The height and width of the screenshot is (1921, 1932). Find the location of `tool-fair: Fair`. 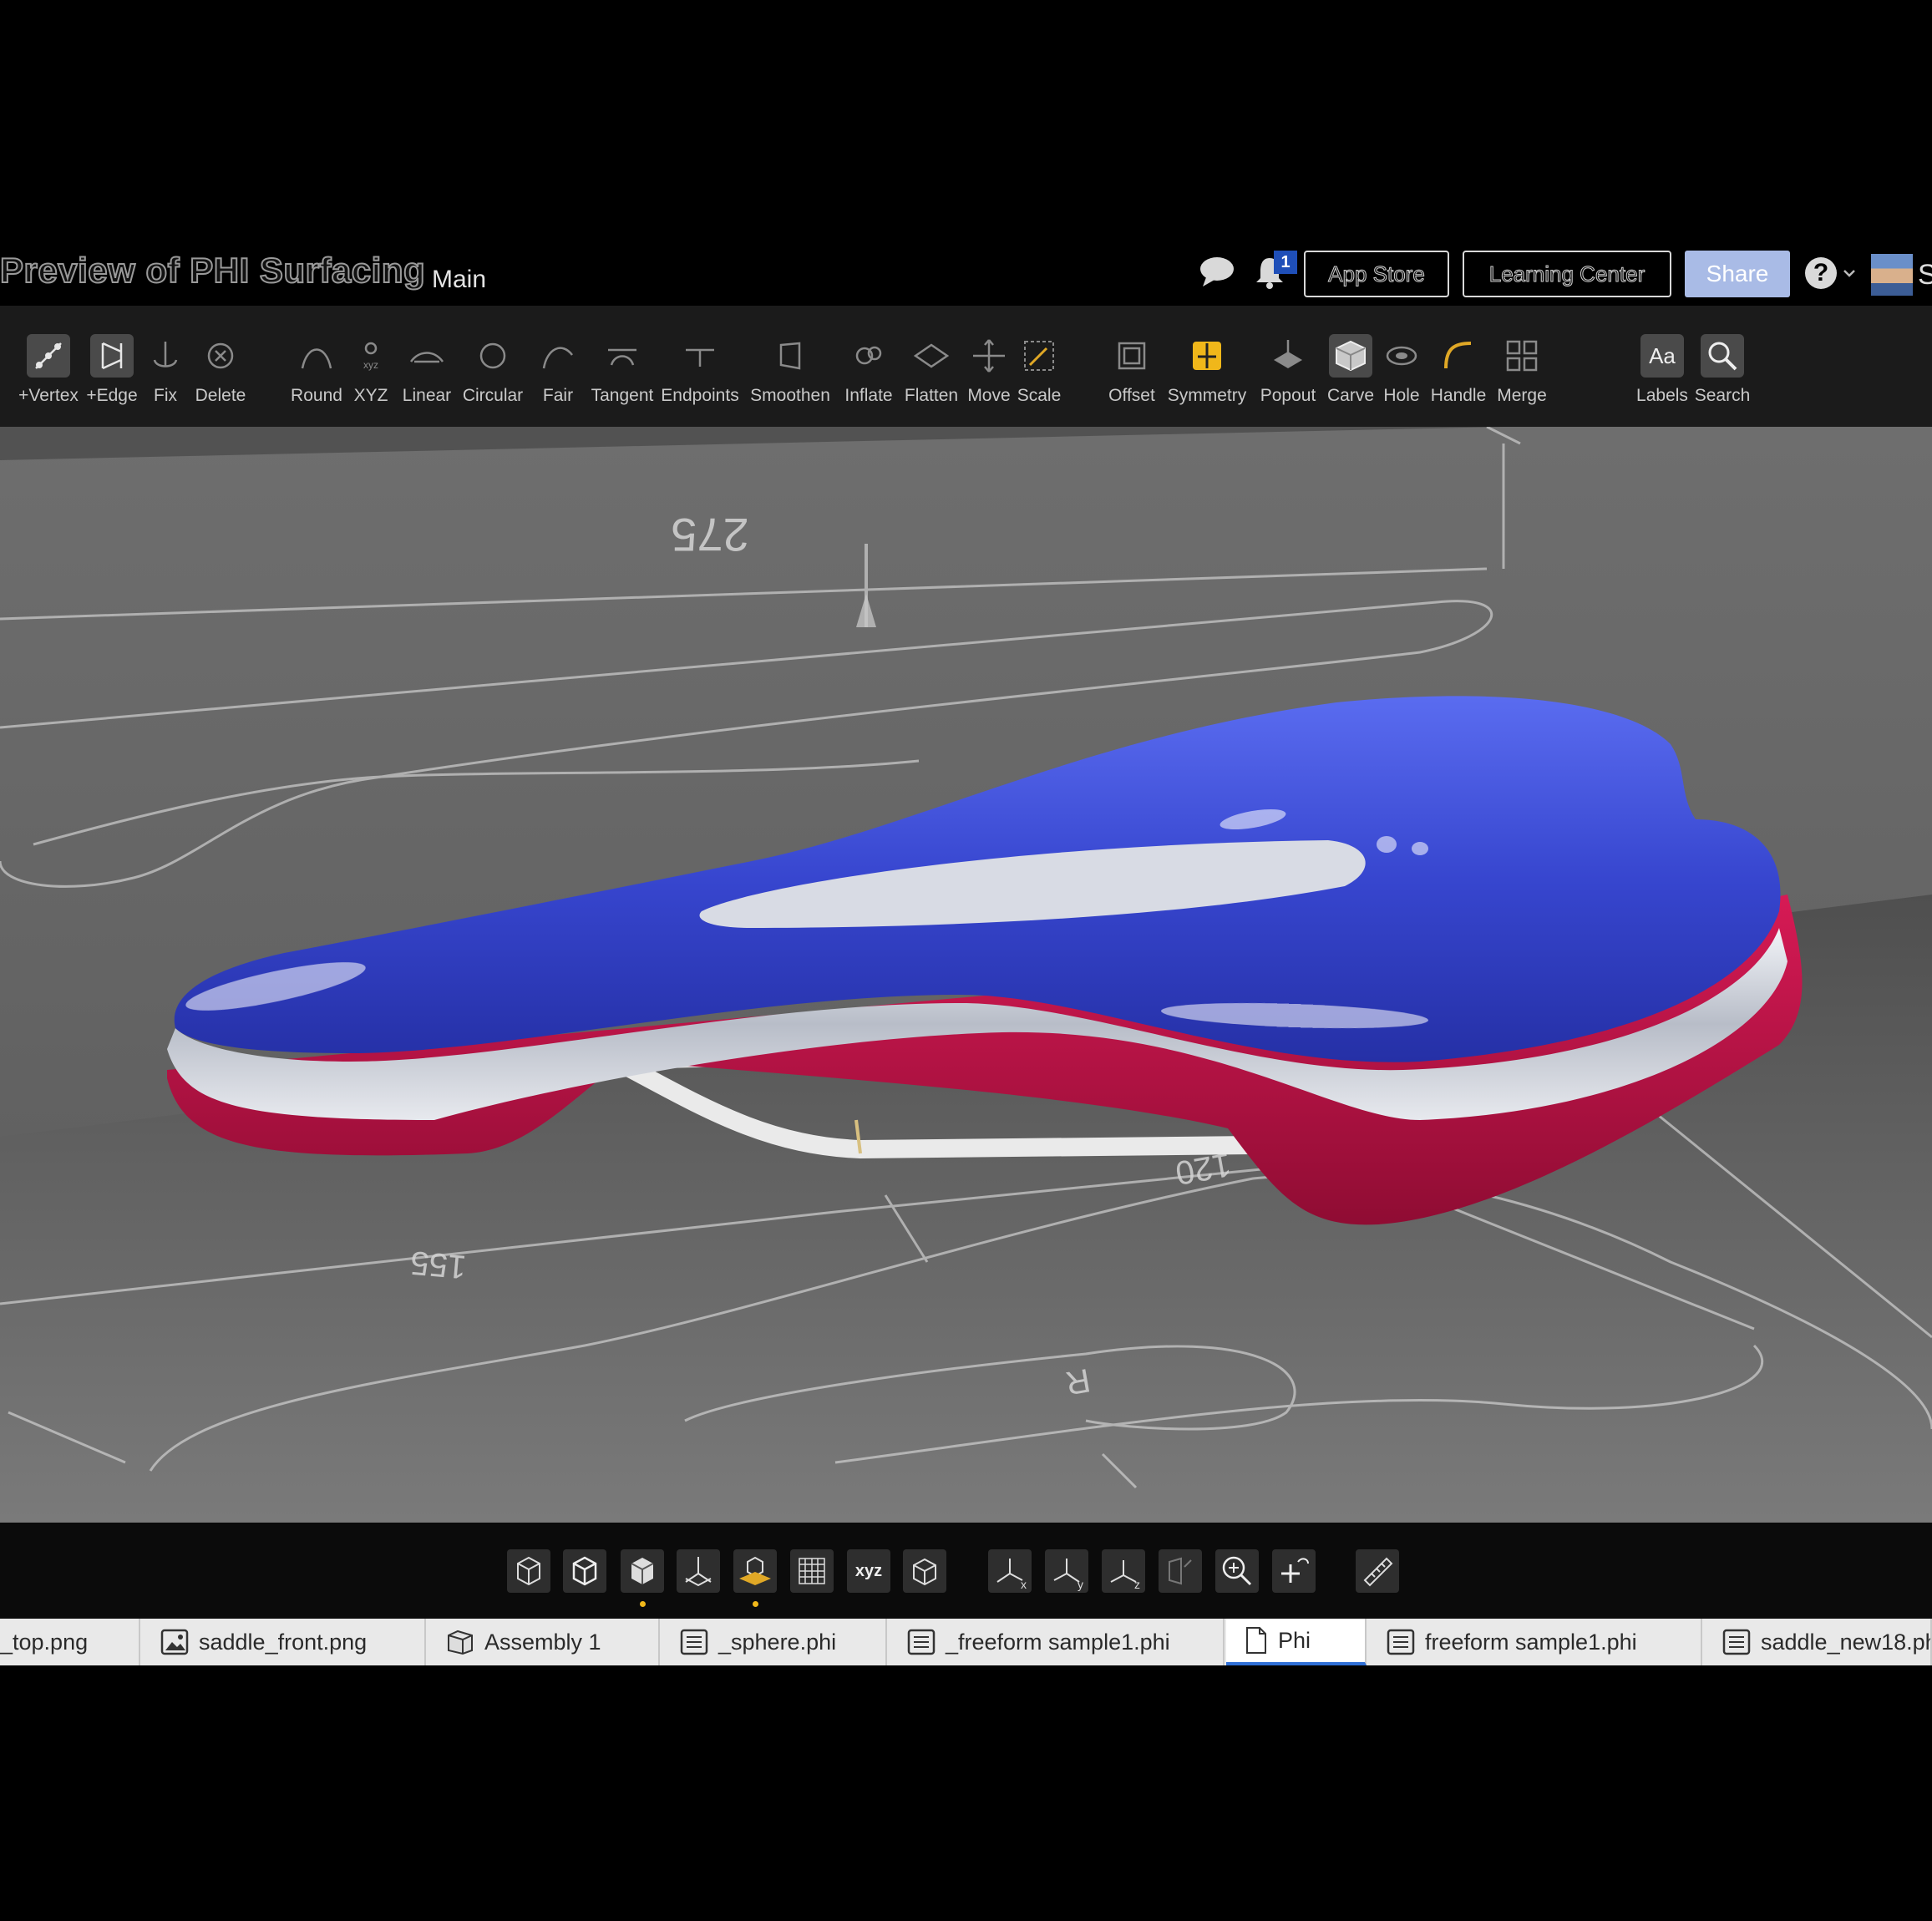

tool-fair: Fair is located at coordinates (558, 370).